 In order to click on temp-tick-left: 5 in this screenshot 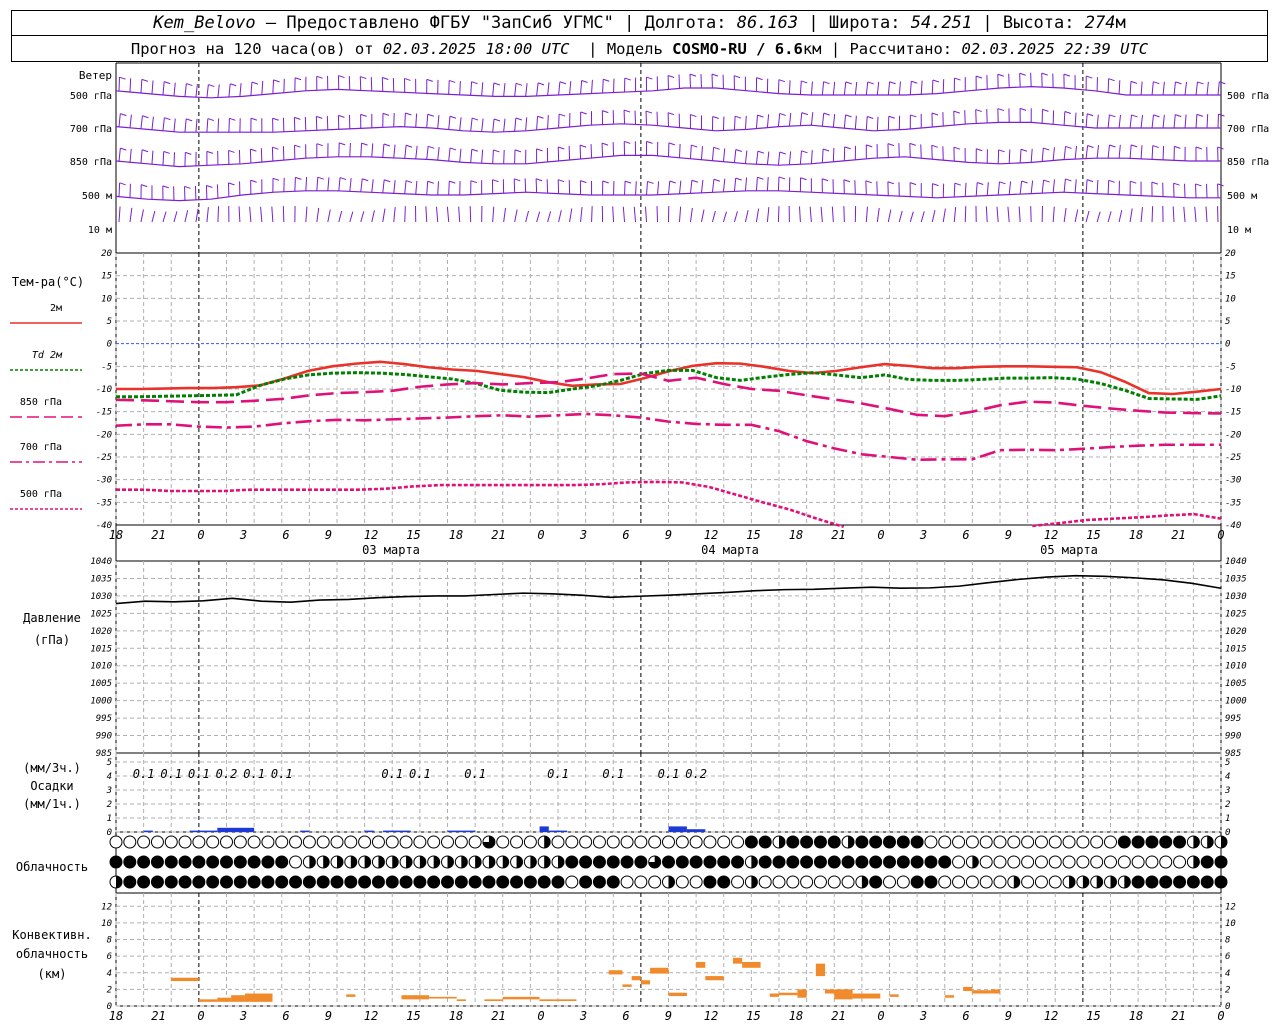, I will do `click(109, 322)`.